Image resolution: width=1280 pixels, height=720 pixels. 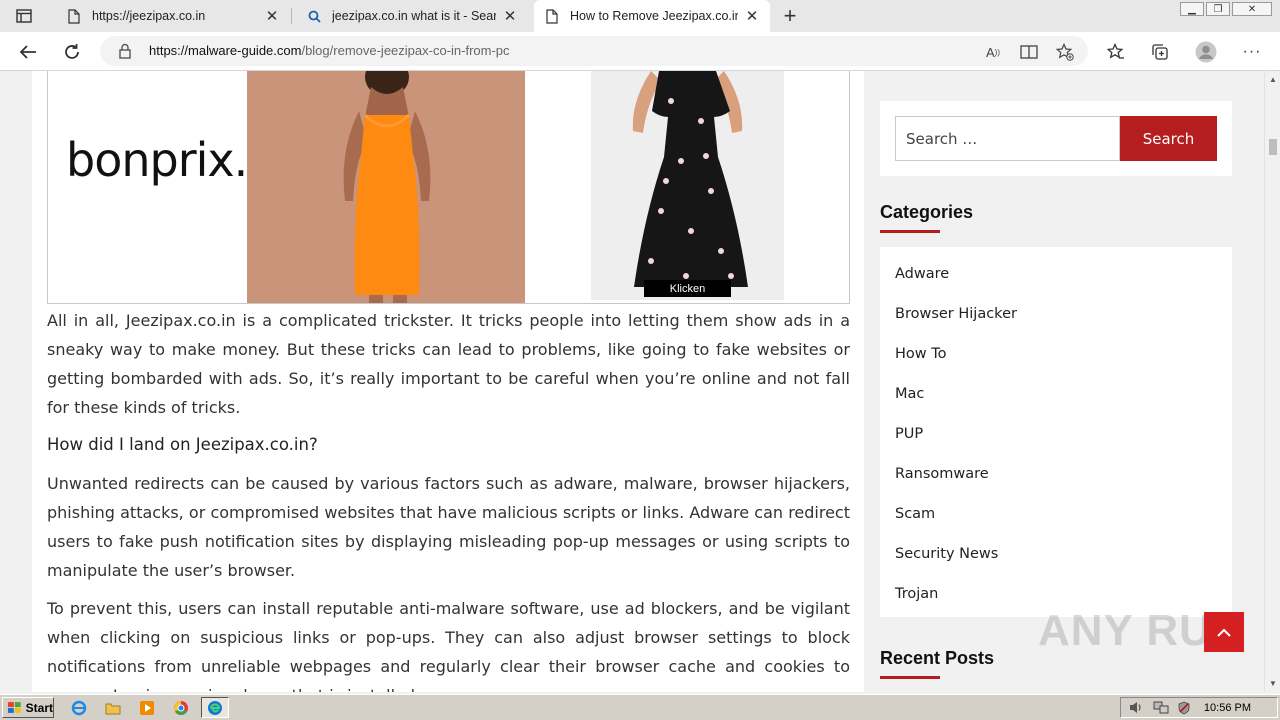 I want to click on category-link: Ransomware, so click(x=942, y=474).